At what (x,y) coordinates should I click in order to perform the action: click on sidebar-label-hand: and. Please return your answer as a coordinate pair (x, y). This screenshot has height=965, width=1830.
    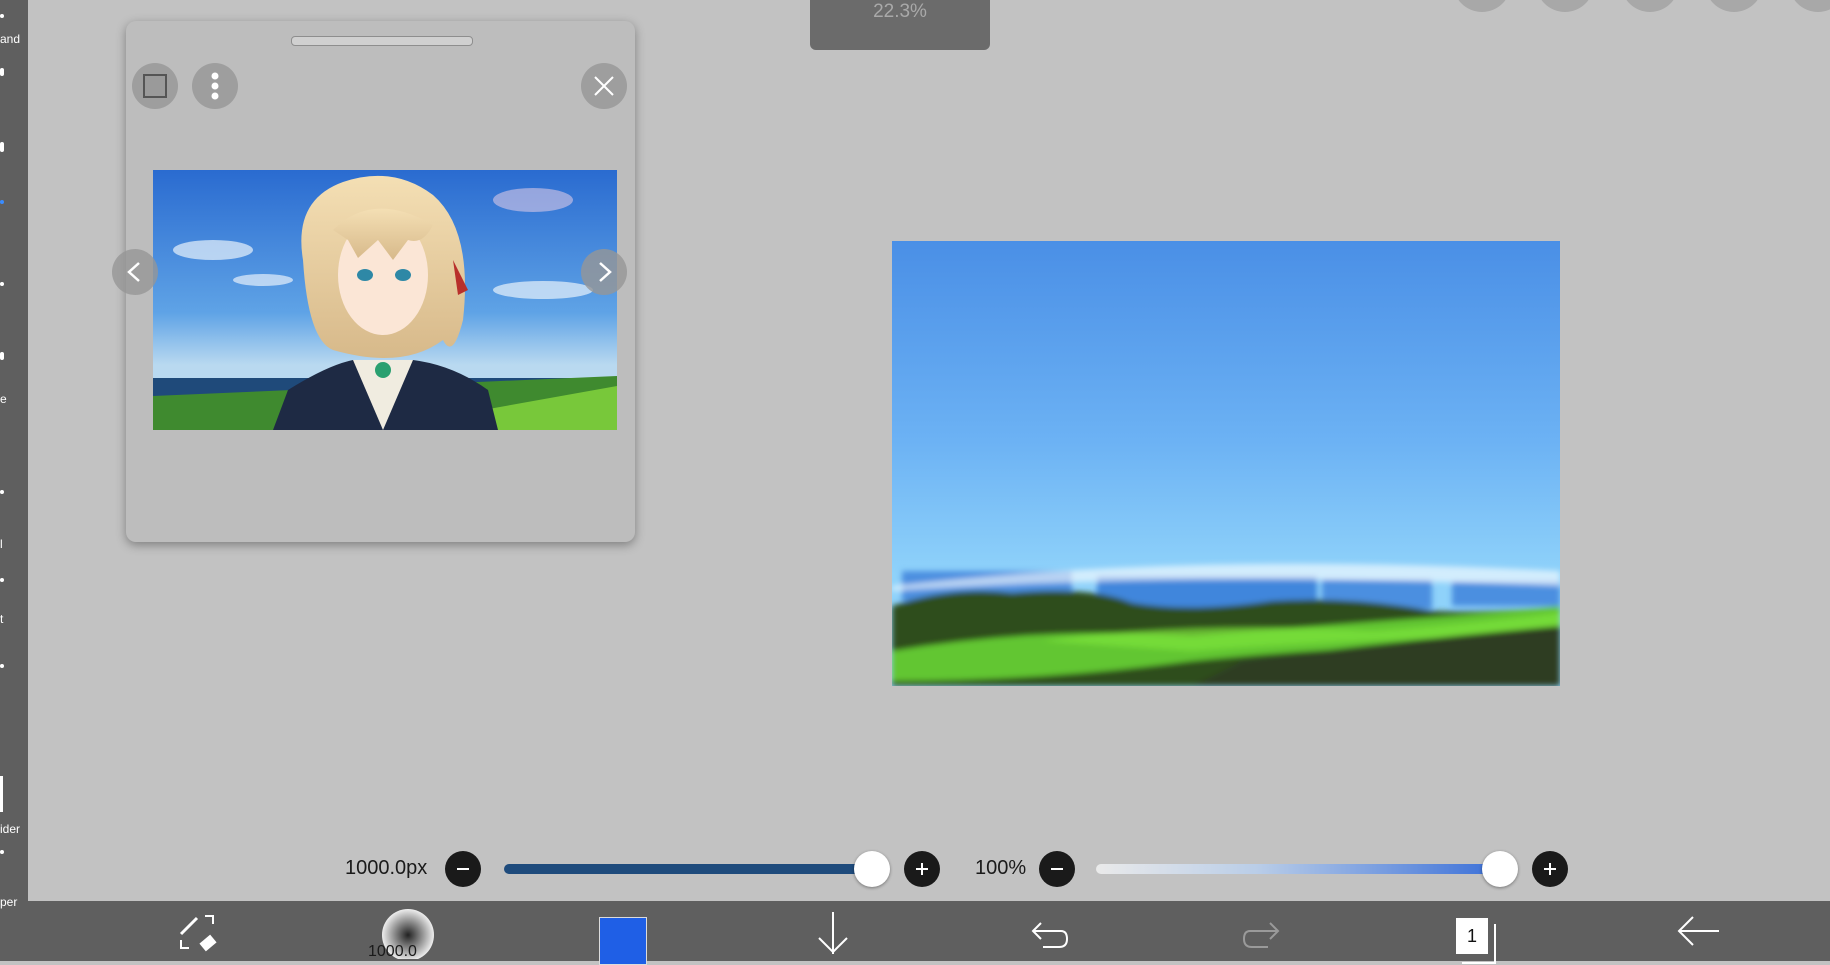
    Looking at the image, I should click on (10, 39).